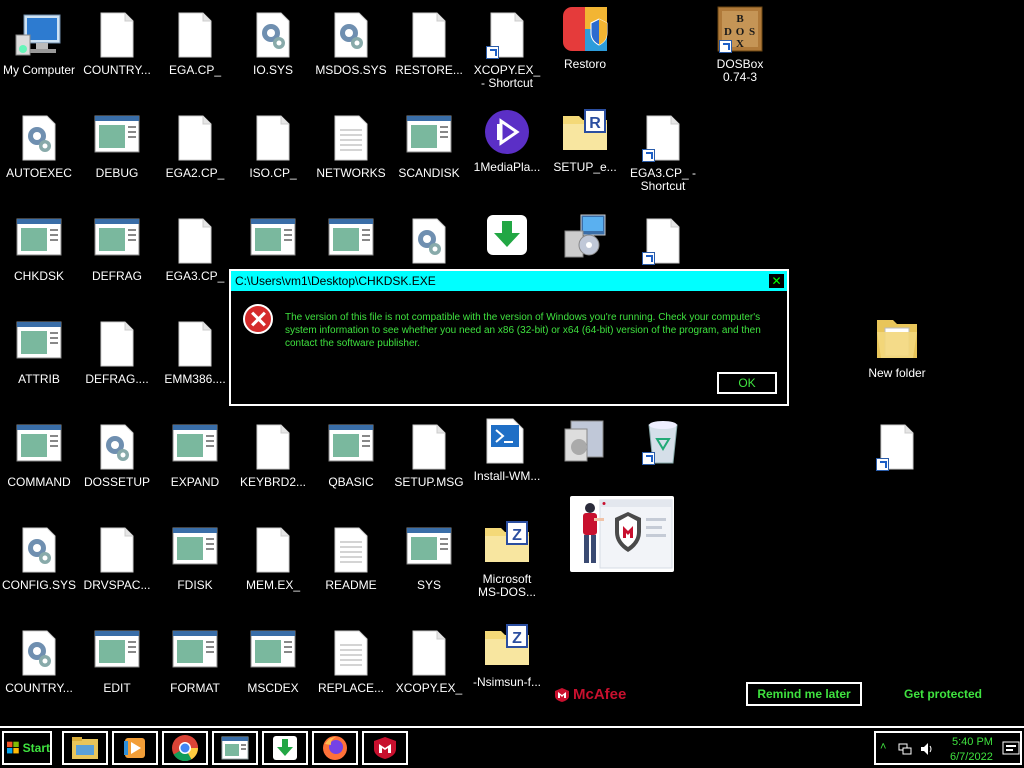 This screenshot has height=768, width=1024. I want to click on dialog-title: C:\Users\vm1\Desktop\CHKDSK.EXE, so click(335, 281).